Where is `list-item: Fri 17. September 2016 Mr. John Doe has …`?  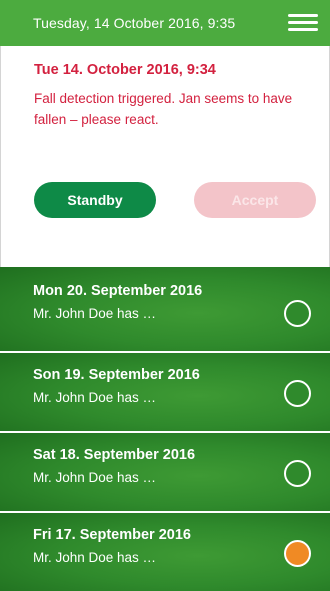 list-item: Fri 17. September 2016 Mr. John Doe has … is located at coordinates (165, 551).